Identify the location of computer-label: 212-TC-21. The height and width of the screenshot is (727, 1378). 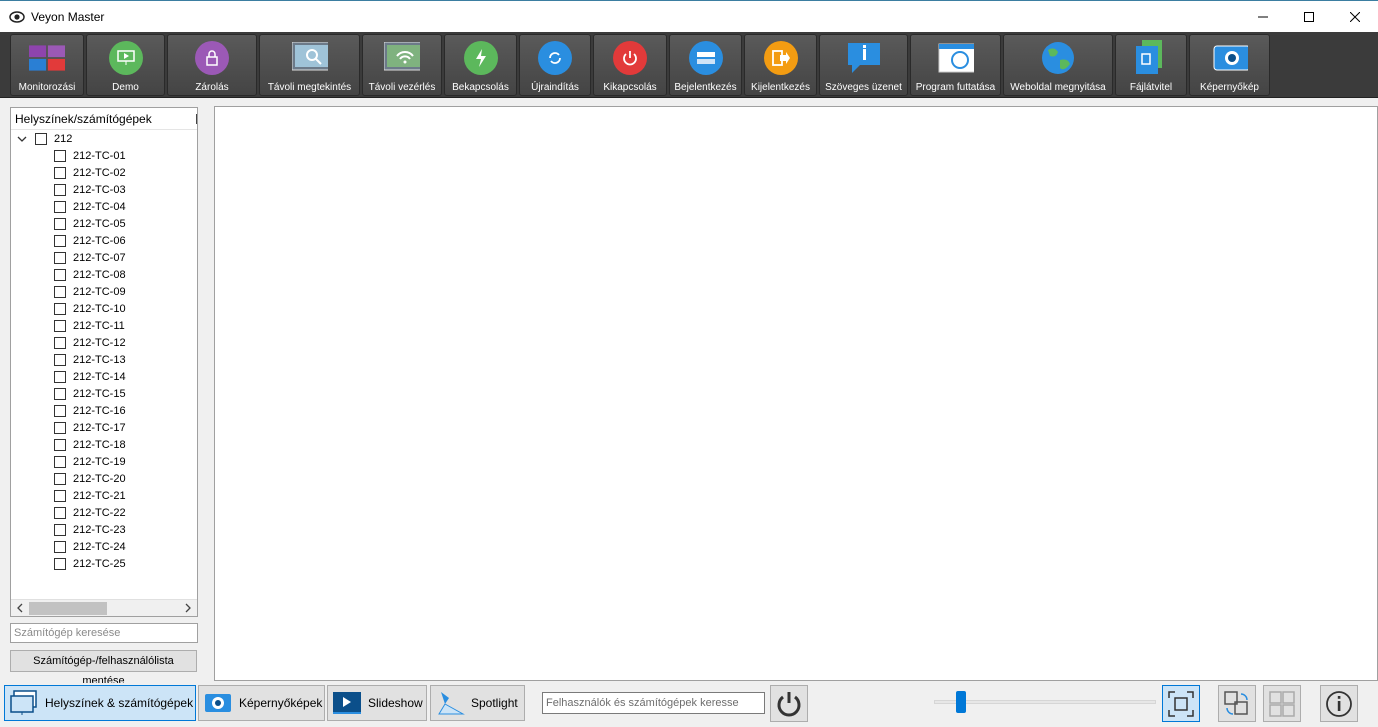
(99, 495).